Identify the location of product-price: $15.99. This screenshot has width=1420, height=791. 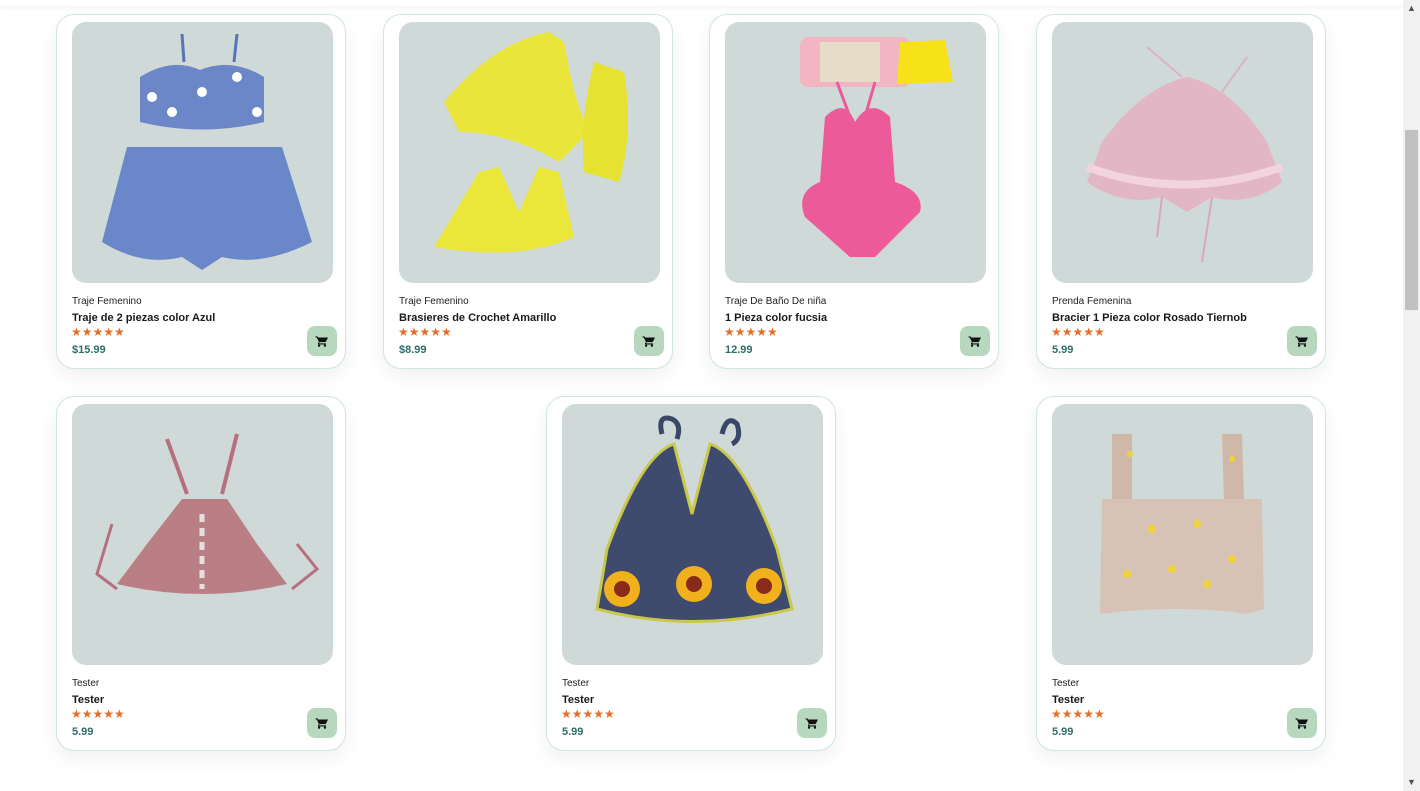
(89, 350).